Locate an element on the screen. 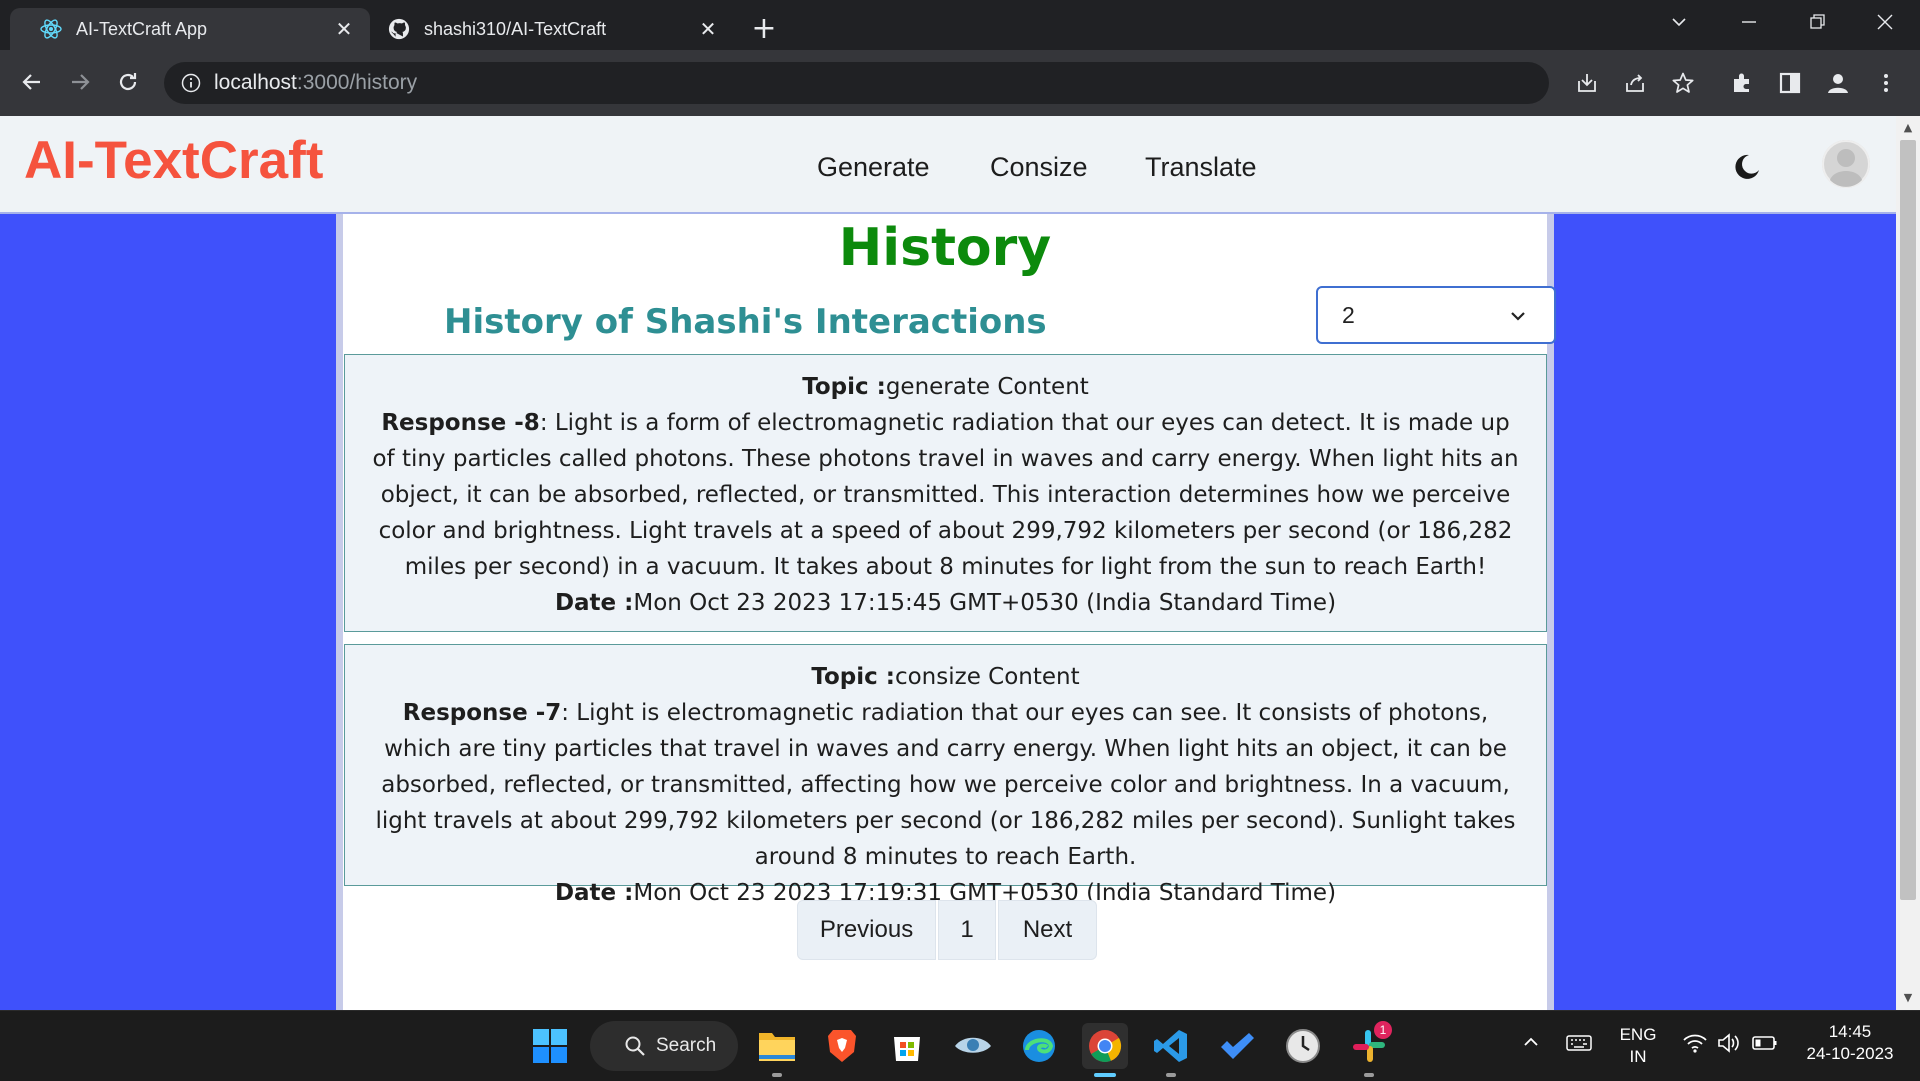 The image size is (1920, 1081). language-code: ENG is located at coordinates (1638, 1034).